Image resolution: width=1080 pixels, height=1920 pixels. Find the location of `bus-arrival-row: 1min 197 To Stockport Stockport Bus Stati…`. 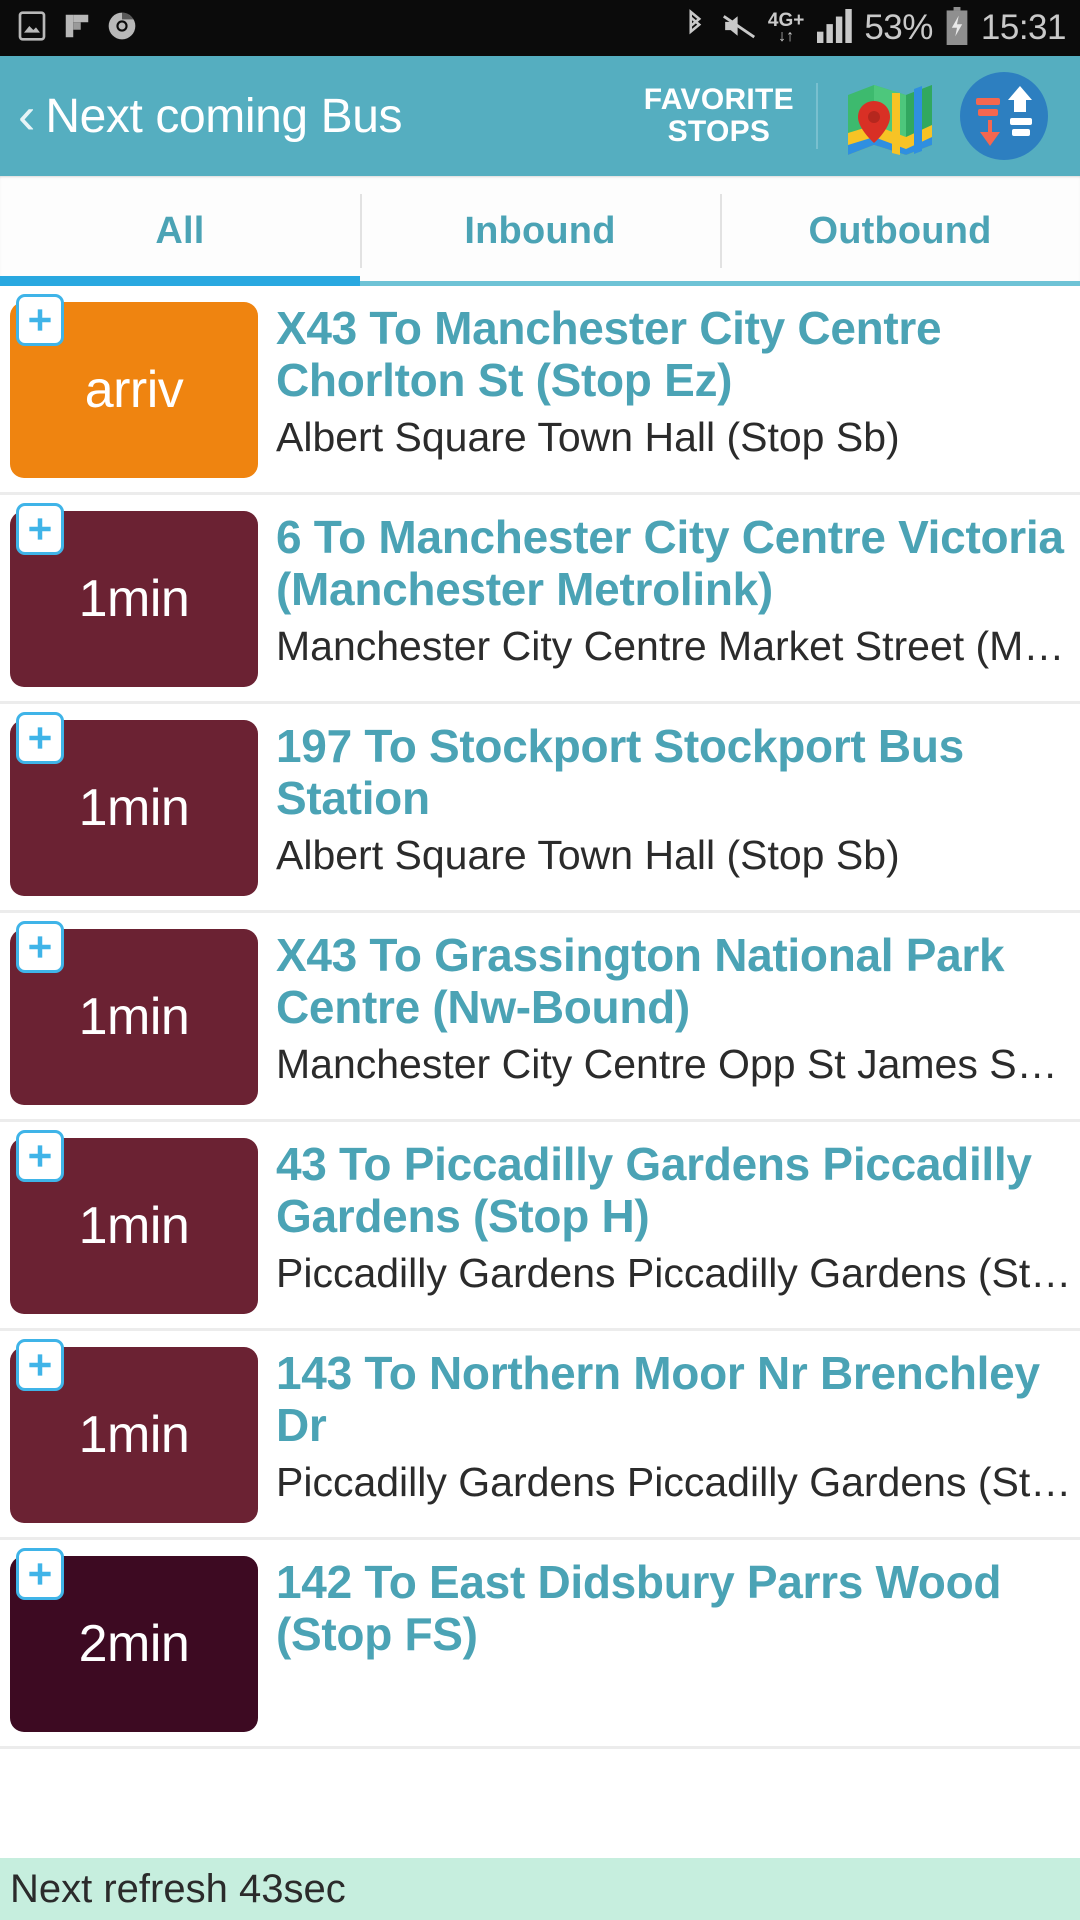

bus-arrival-row: 1min 197 To Stockport Stockport Bus Stati… is located at coordinates (540, 808).